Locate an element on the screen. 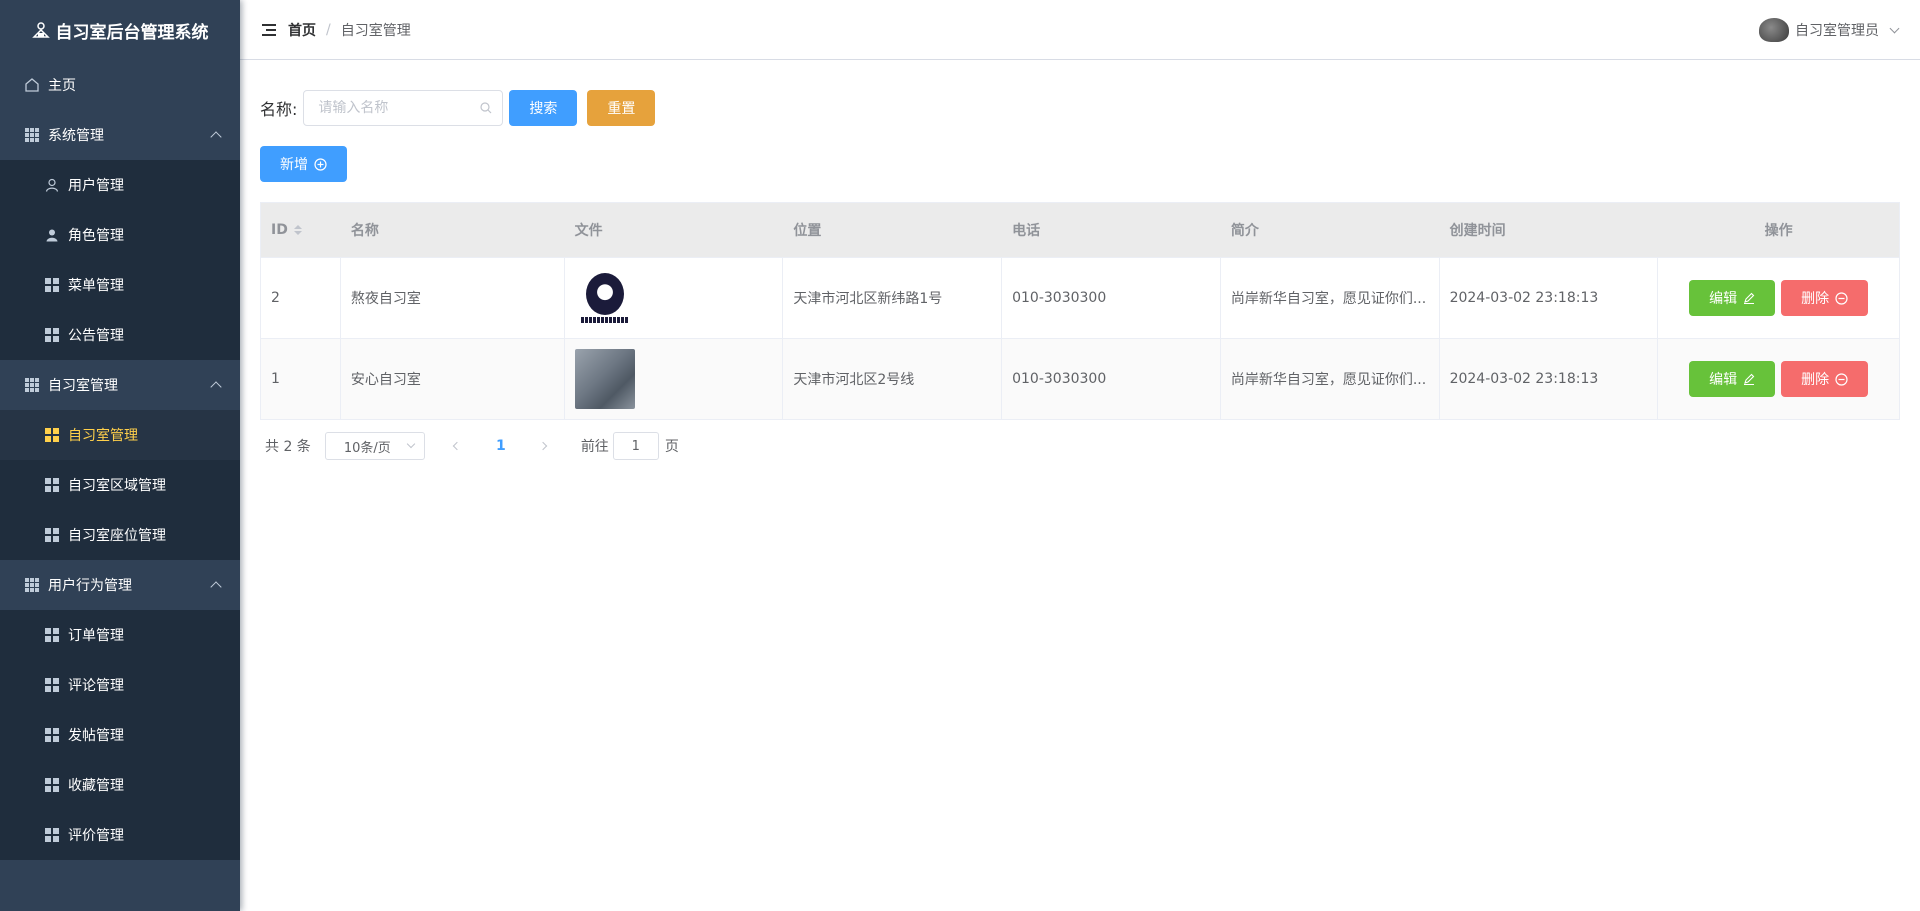 Image resolution: width=1920 pixels, height=911 pixels. cell-file is located at coordinates (674, 379).